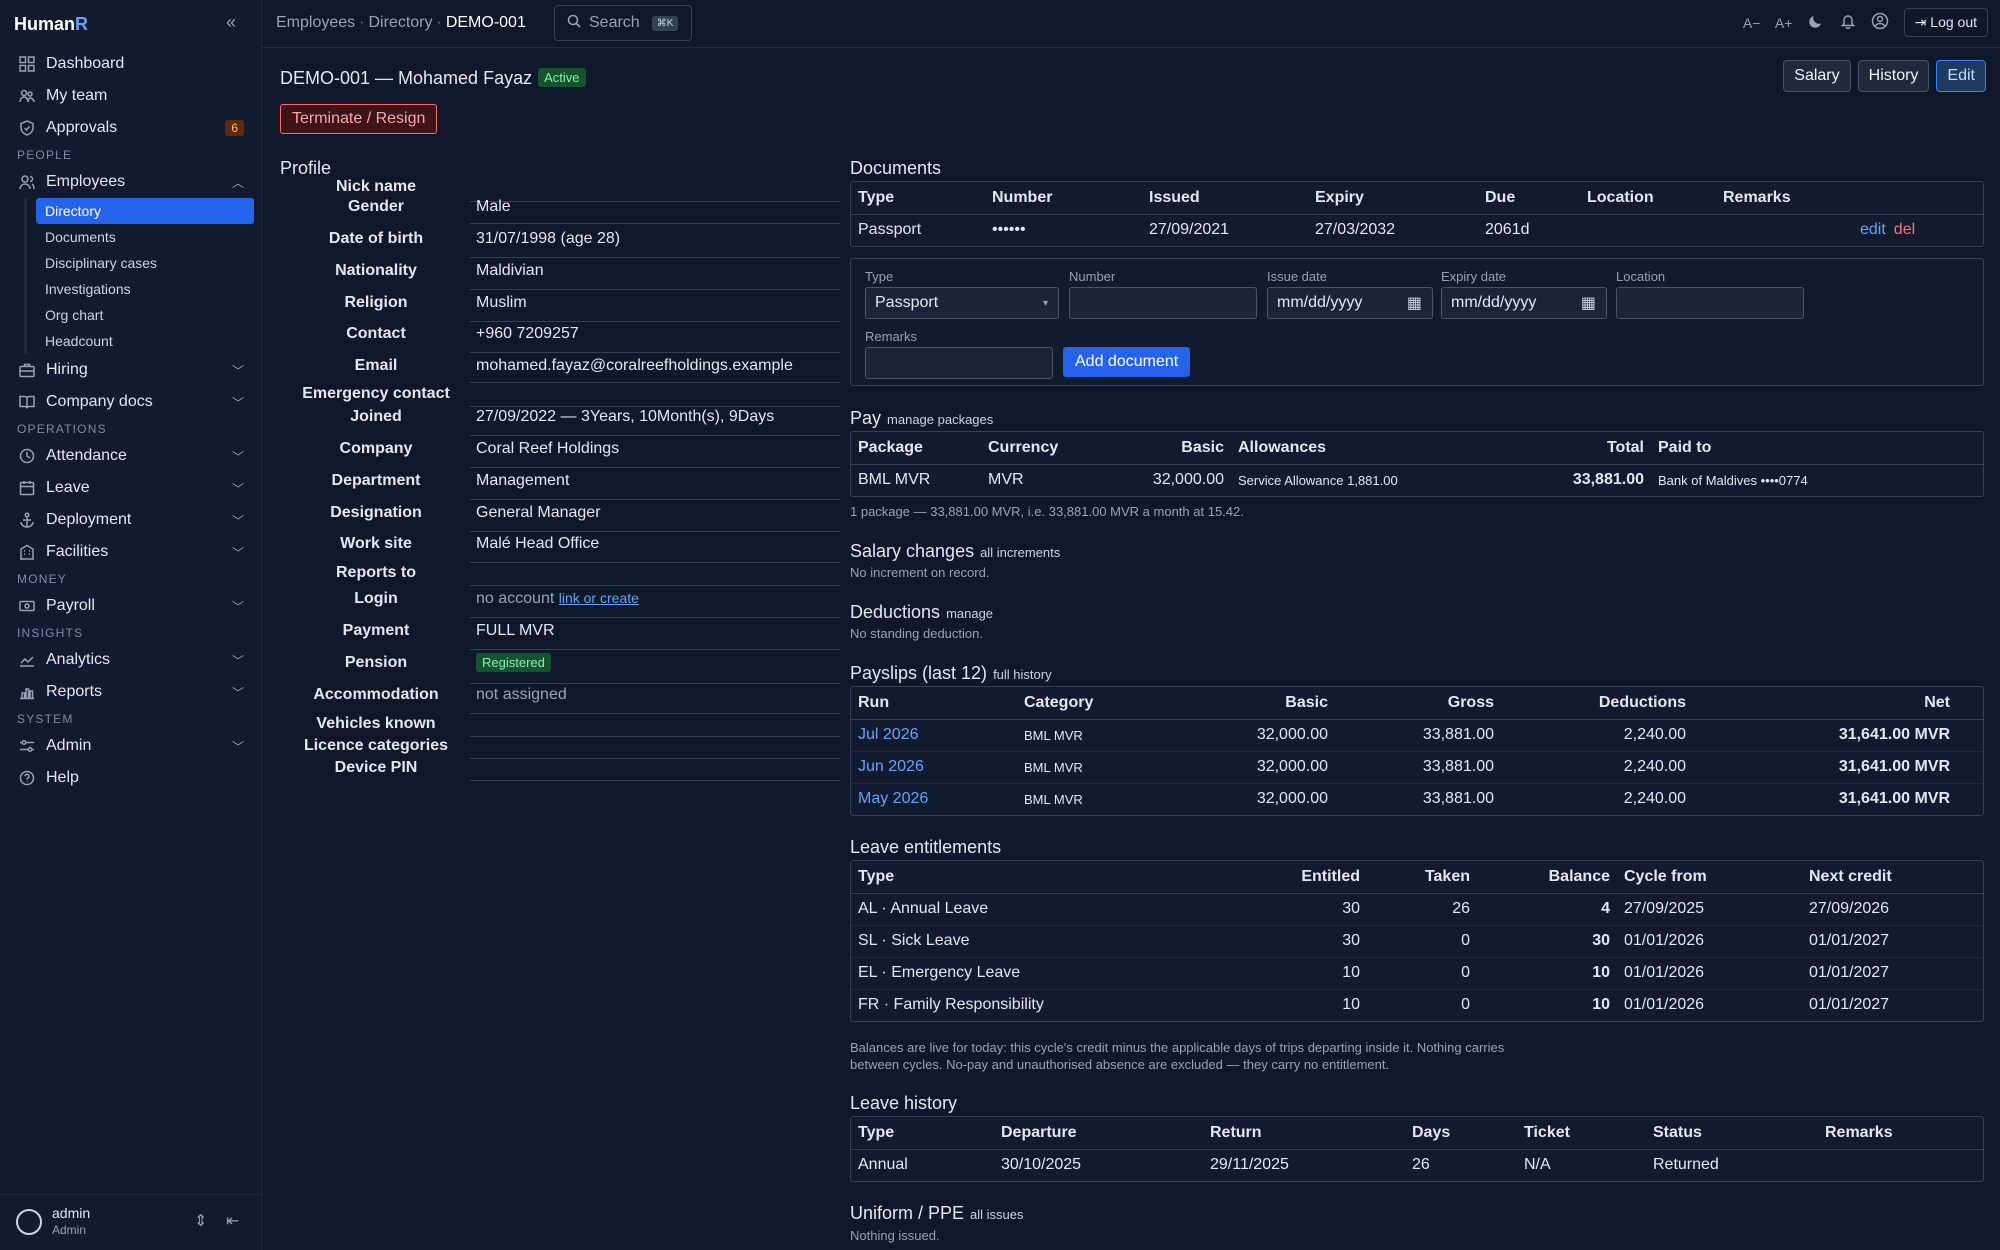 The width and height of the screenshot is (2000, 1250). Describe the element at coordinates (131, 606) in the screenshot. I see `sidebar-item-payroll: Payroll ﹀` at that location.